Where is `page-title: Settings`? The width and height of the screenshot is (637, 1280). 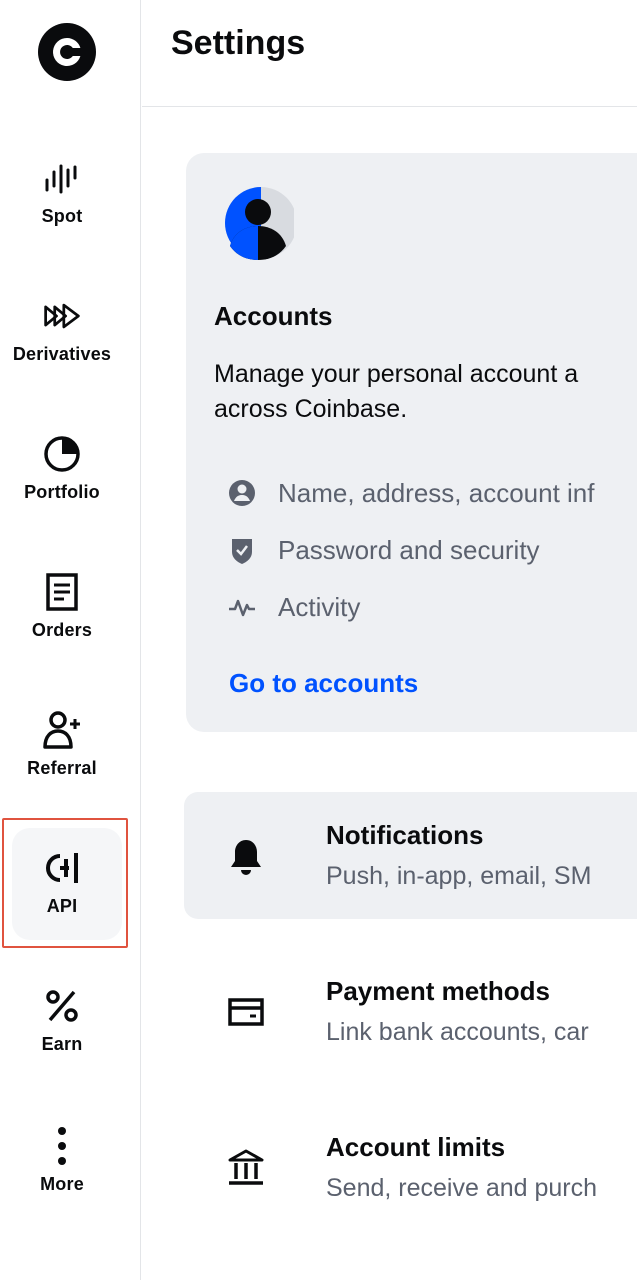 page-title: Settings is located at coordinates (238, 43).